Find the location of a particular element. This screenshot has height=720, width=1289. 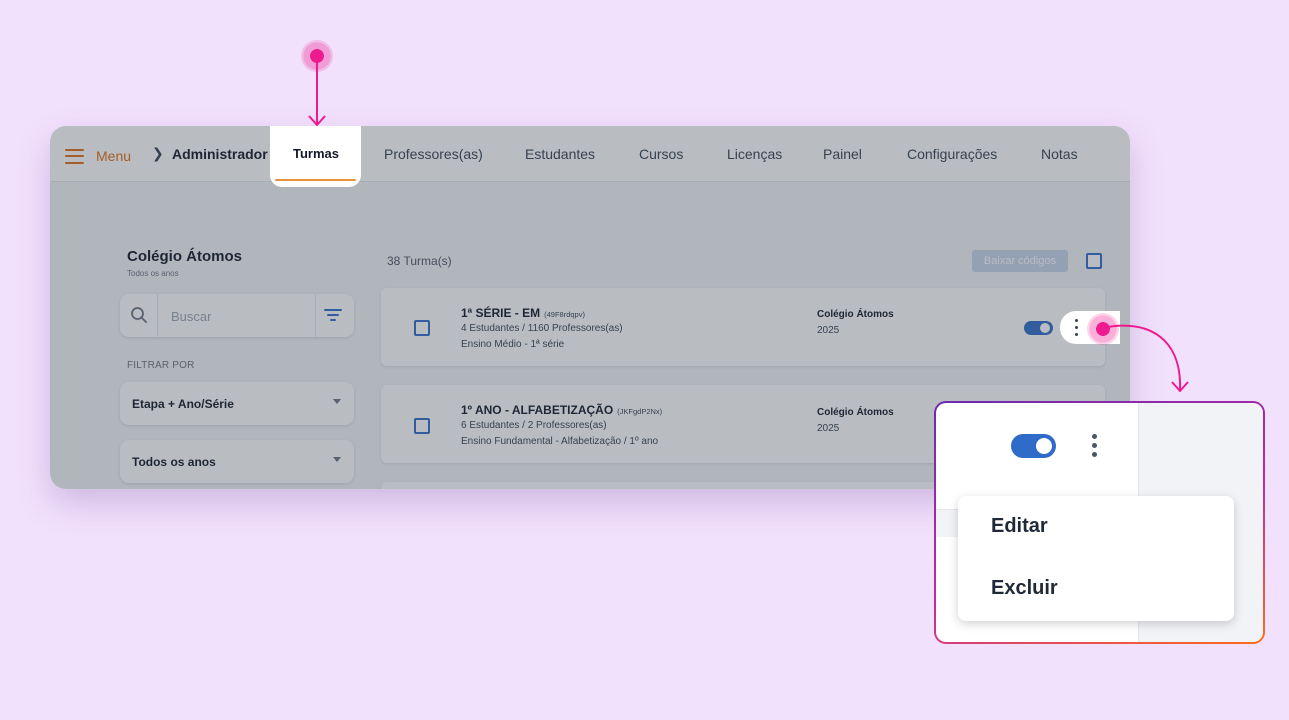

zoom-callout: Editar Excluir is located at coordinates (1099, 522).